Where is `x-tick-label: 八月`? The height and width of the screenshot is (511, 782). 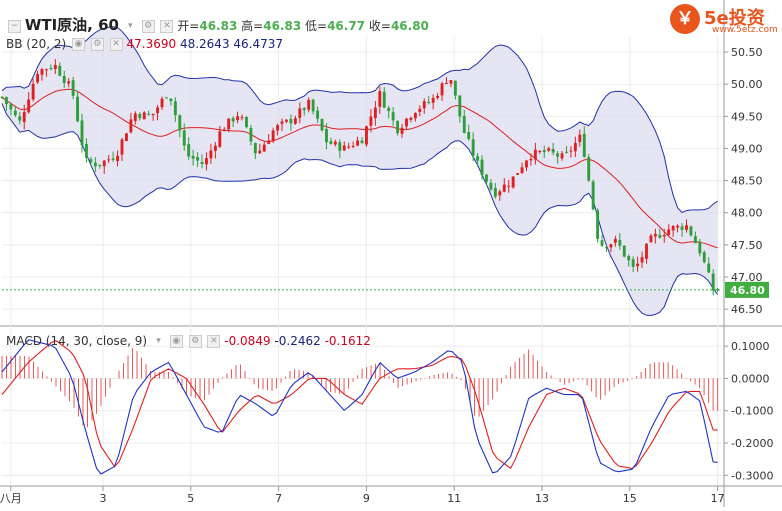 x-tick-label: 八月 is located at coordinates (11, 498).